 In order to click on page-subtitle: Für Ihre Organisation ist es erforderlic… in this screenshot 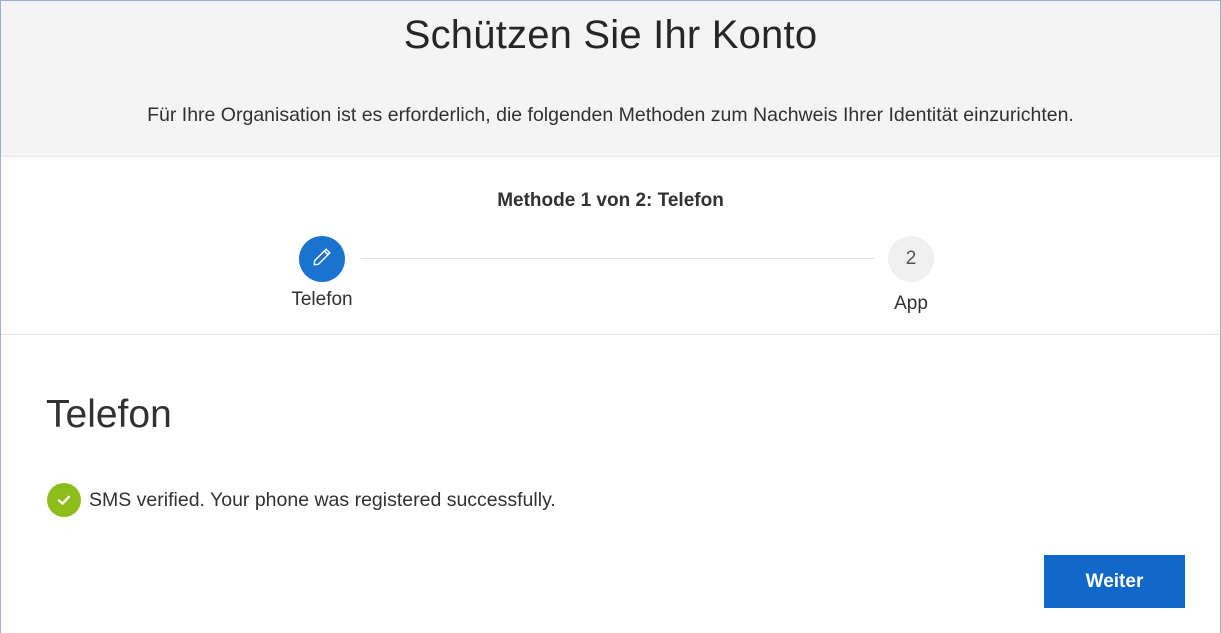, I will do `click(610, 115)`.